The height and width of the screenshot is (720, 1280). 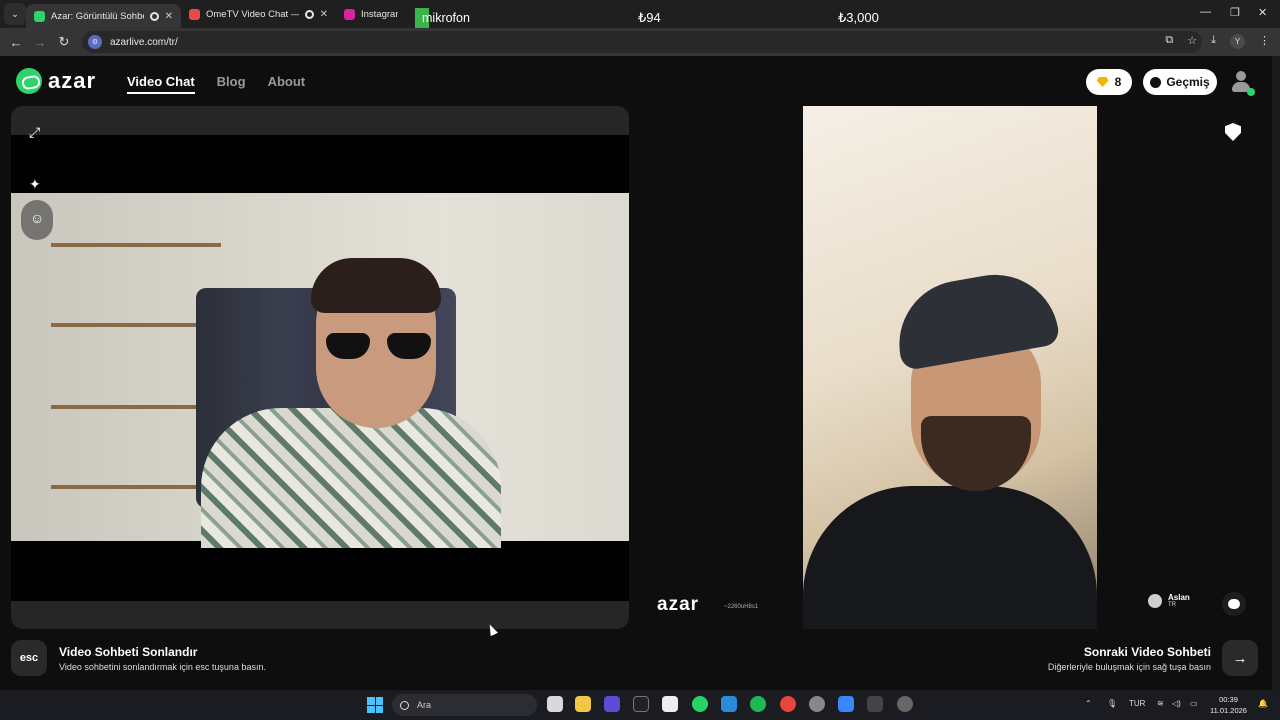 What do you see at coordinates (788, 704) in the screenshot?
I see `chrome-icon` at bounding box center [788, 704].